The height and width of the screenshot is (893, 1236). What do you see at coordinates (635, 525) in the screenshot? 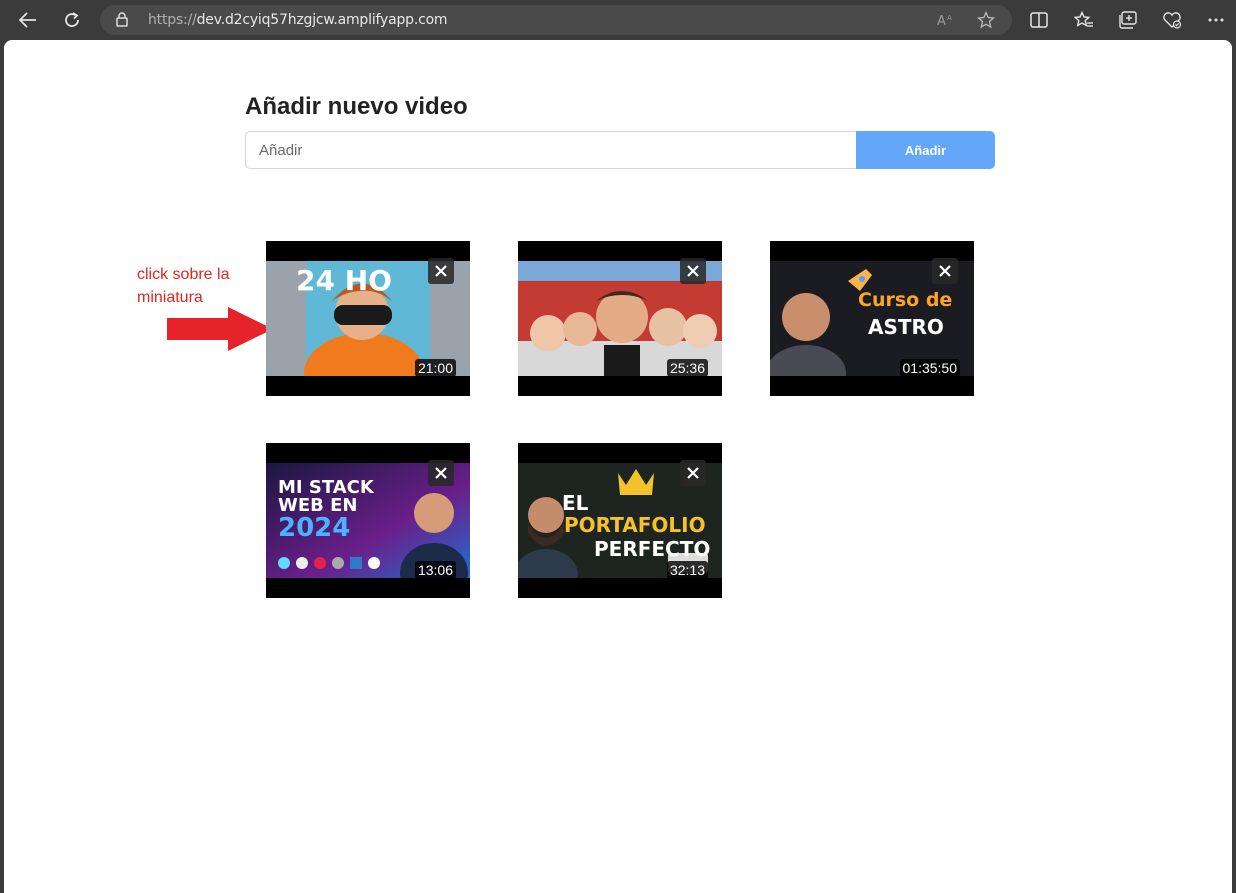
I see `thumbnail-caption: PORTAFOLIO` at bounding box center [635, 525].